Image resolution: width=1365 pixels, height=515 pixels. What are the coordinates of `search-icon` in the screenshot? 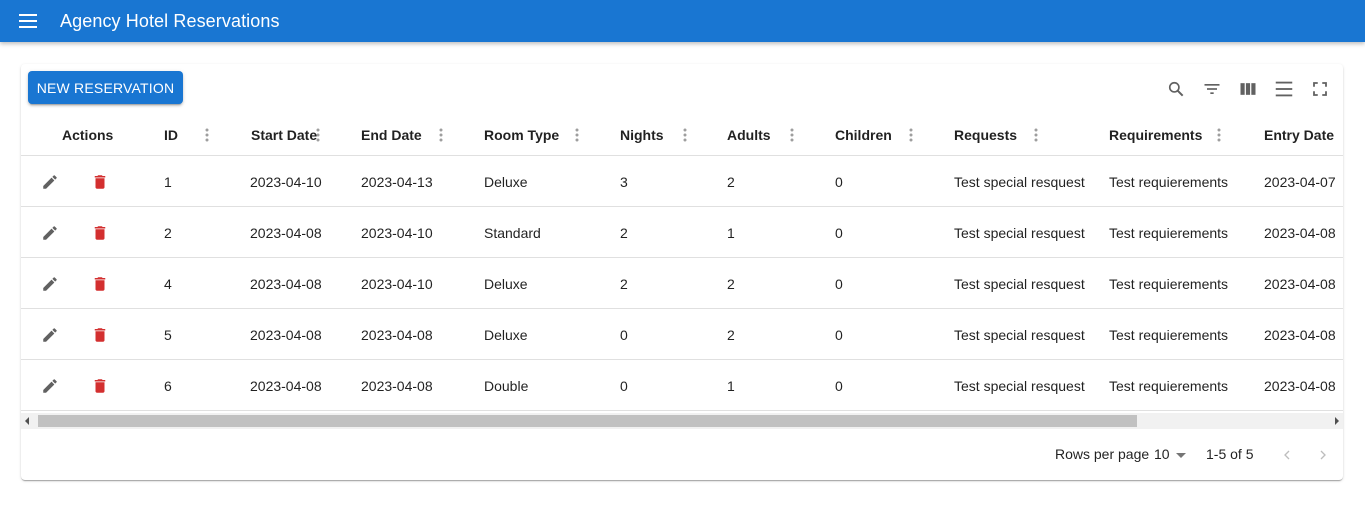 It's located at (1176, 89).